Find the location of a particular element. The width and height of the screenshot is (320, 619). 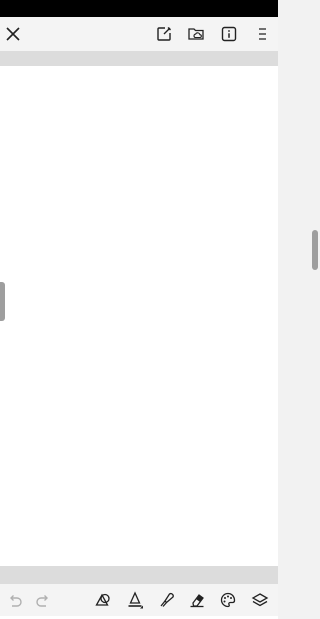

highlighter-button is located at coordinates (166, 600).